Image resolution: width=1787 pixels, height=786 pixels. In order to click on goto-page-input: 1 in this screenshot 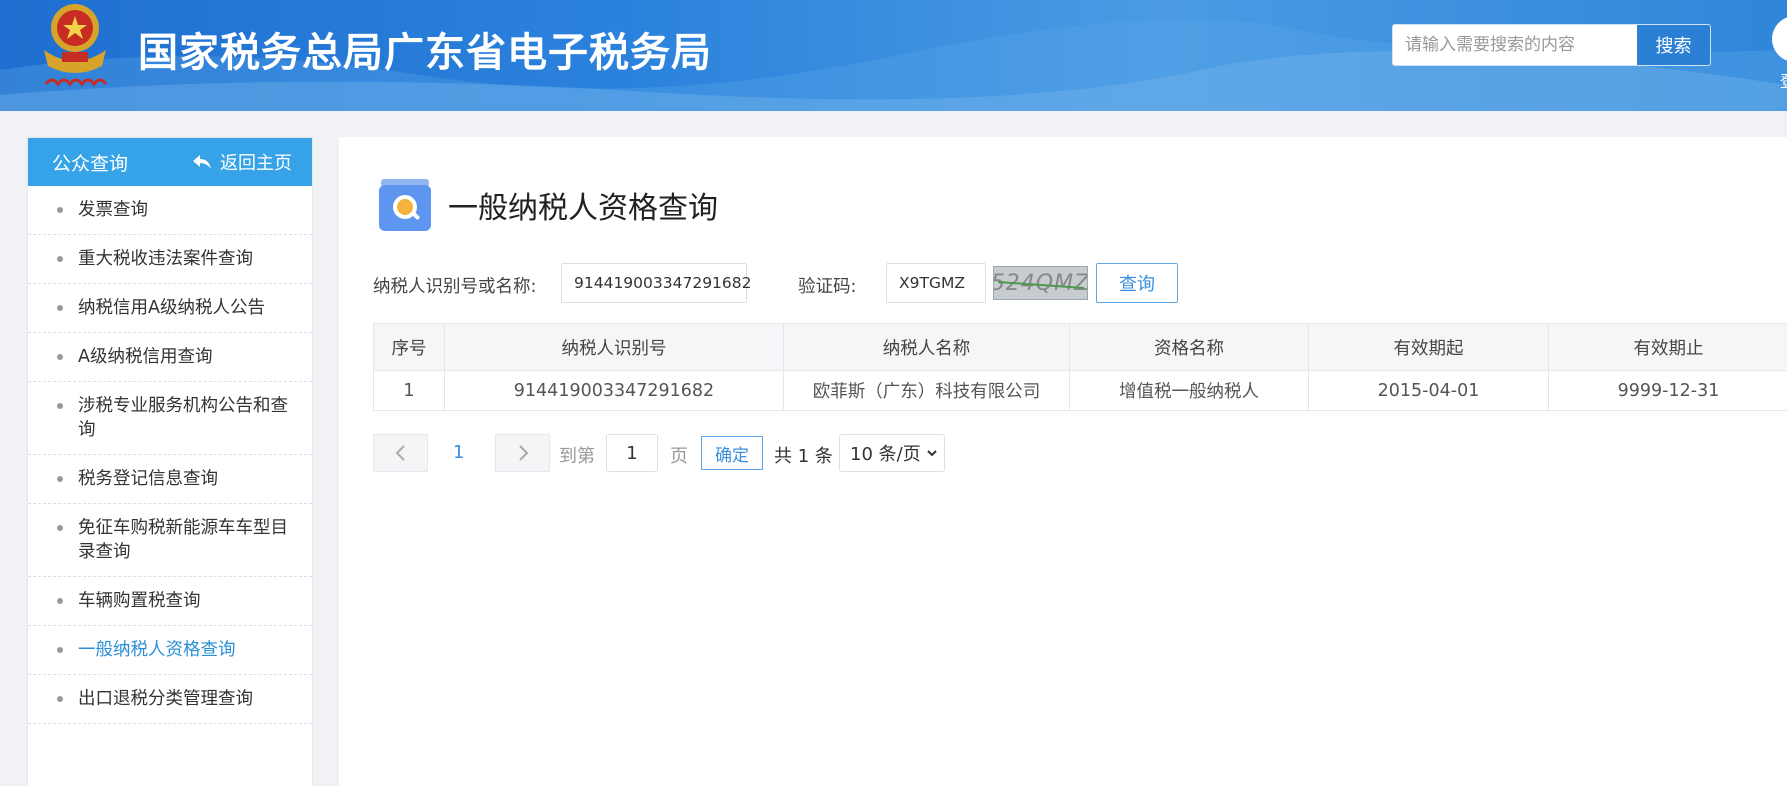, I will do `click(632, 453)`.